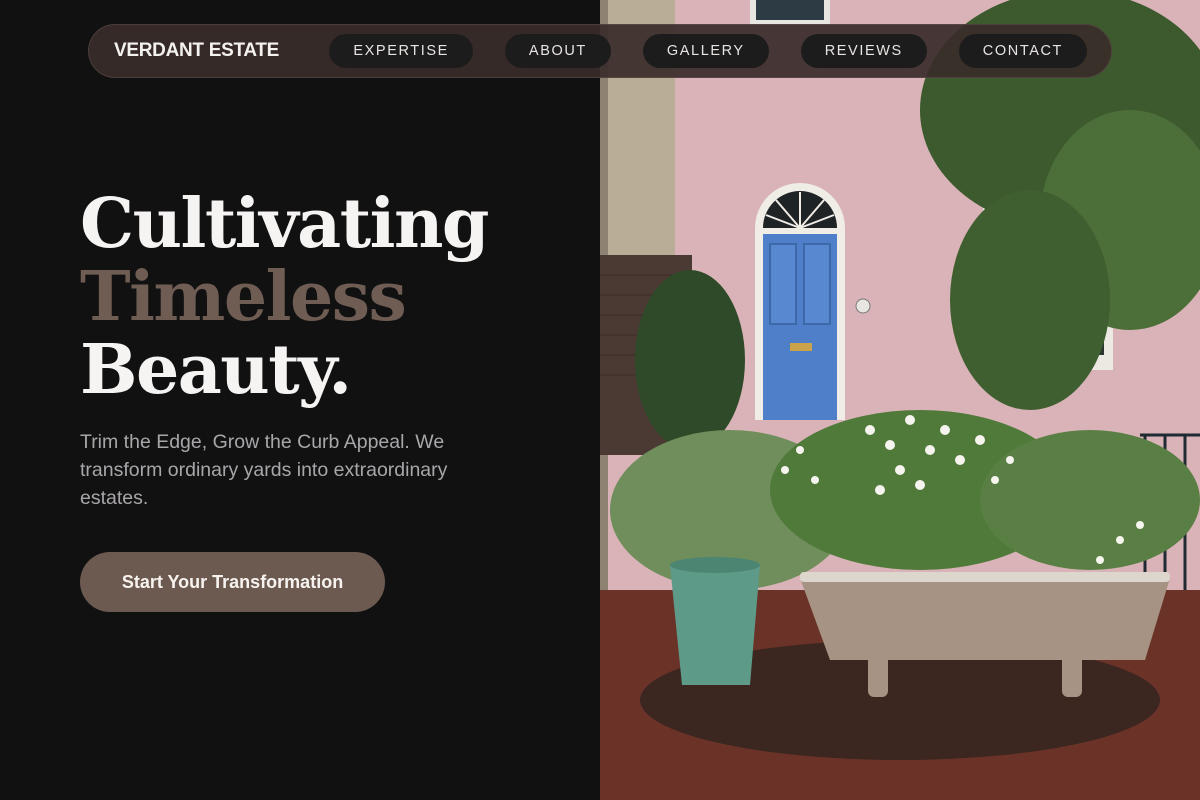  I want to click on hero-heading: Cultivating Timeless Beauty., so click(284, 297).